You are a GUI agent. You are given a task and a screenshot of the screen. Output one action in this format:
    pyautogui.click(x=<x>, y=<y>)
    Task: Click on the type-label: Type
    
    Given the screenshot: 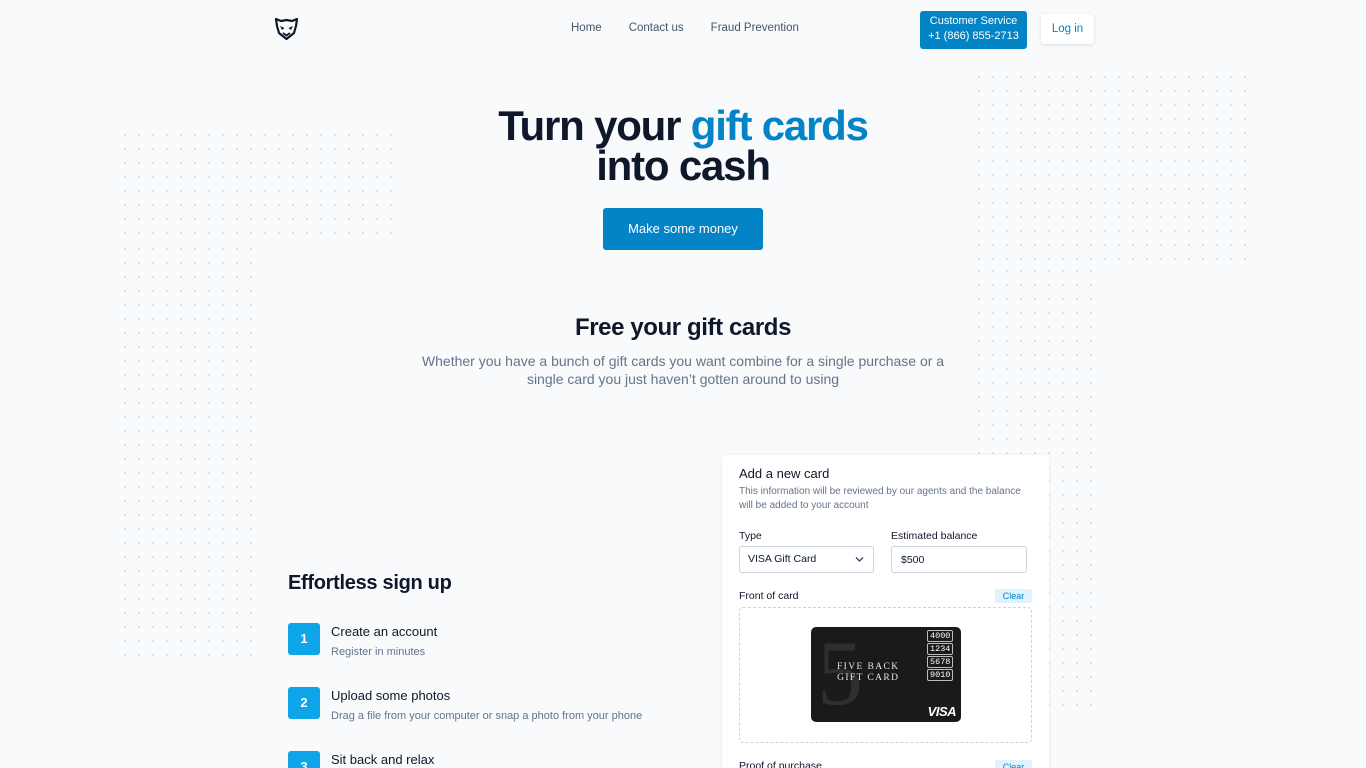 What is the action you would take?
    pyautogui.click(x=750, y=536)
    